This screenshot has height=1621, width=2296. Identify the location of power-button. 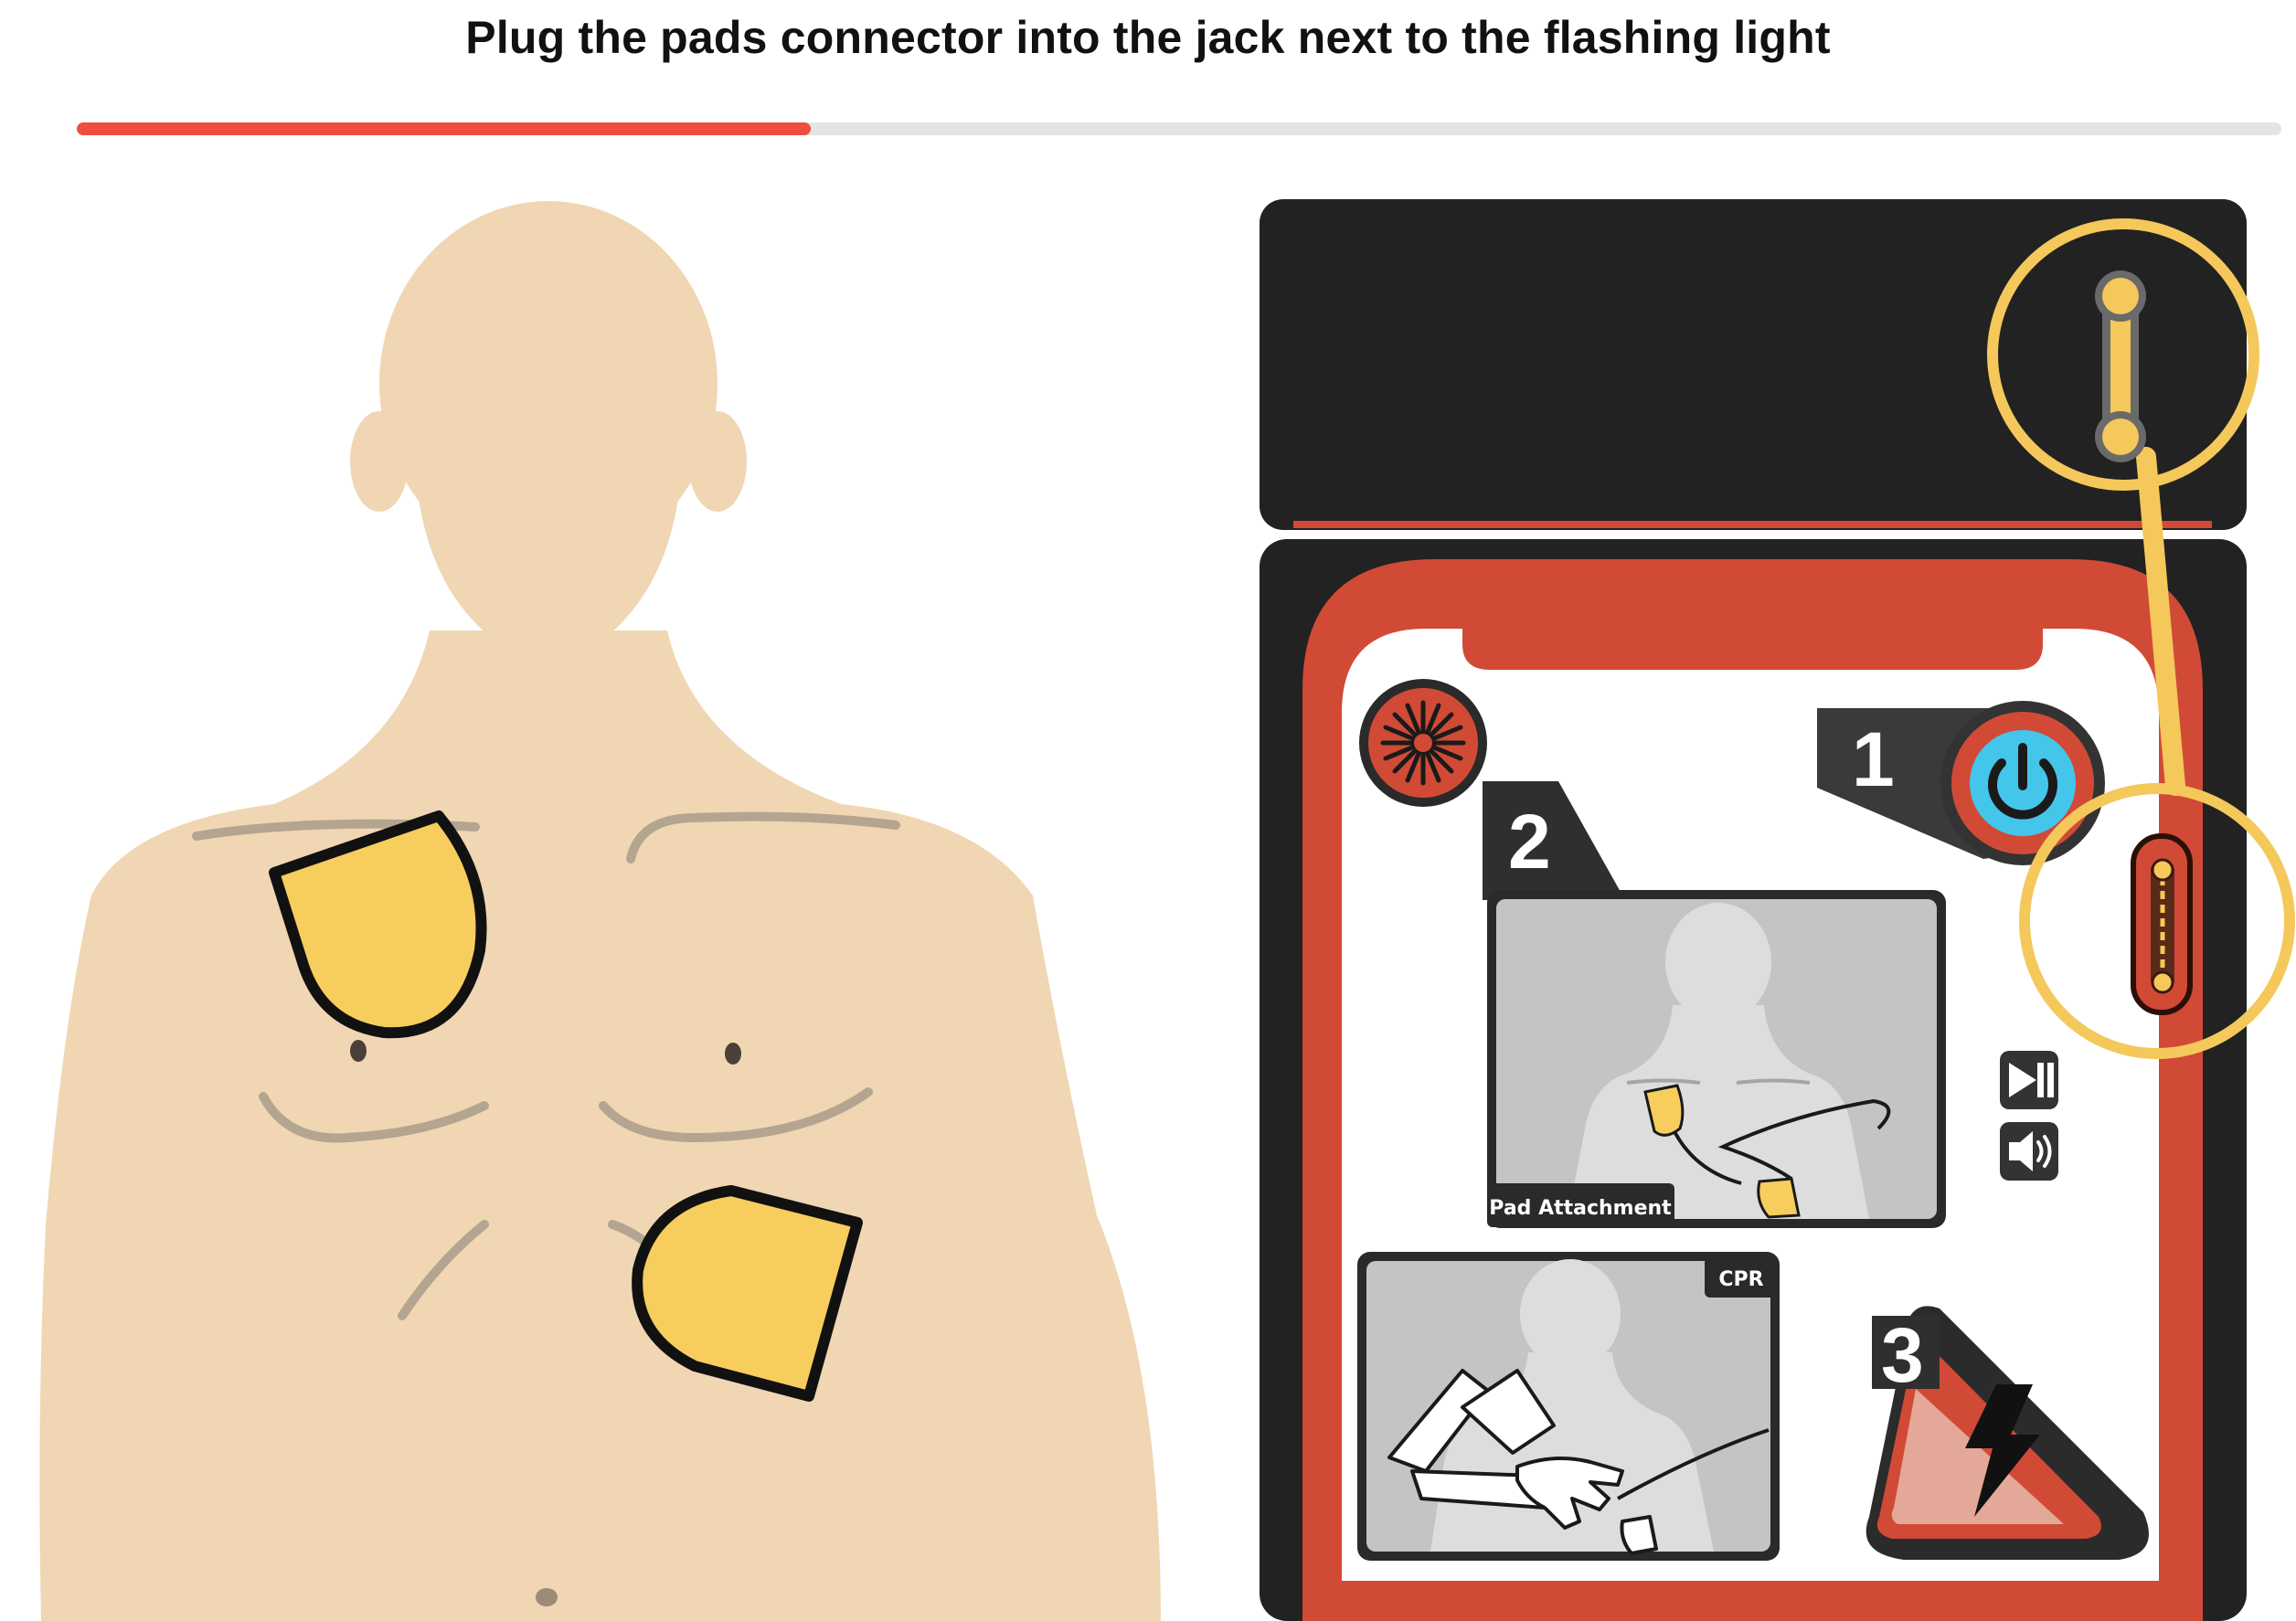
(2022, 783).